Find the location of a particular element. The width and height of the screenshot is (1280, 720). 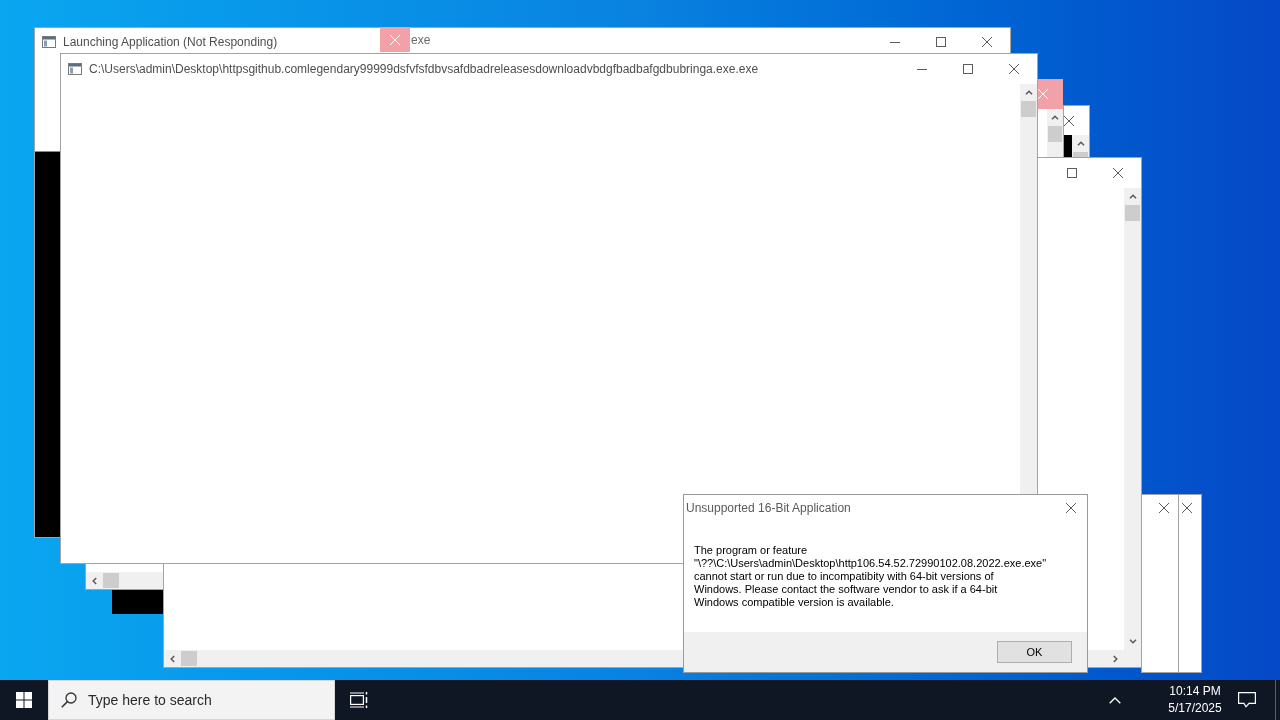

window-title: Launching Application (Not Responding) is located at coordinates (170, 42).